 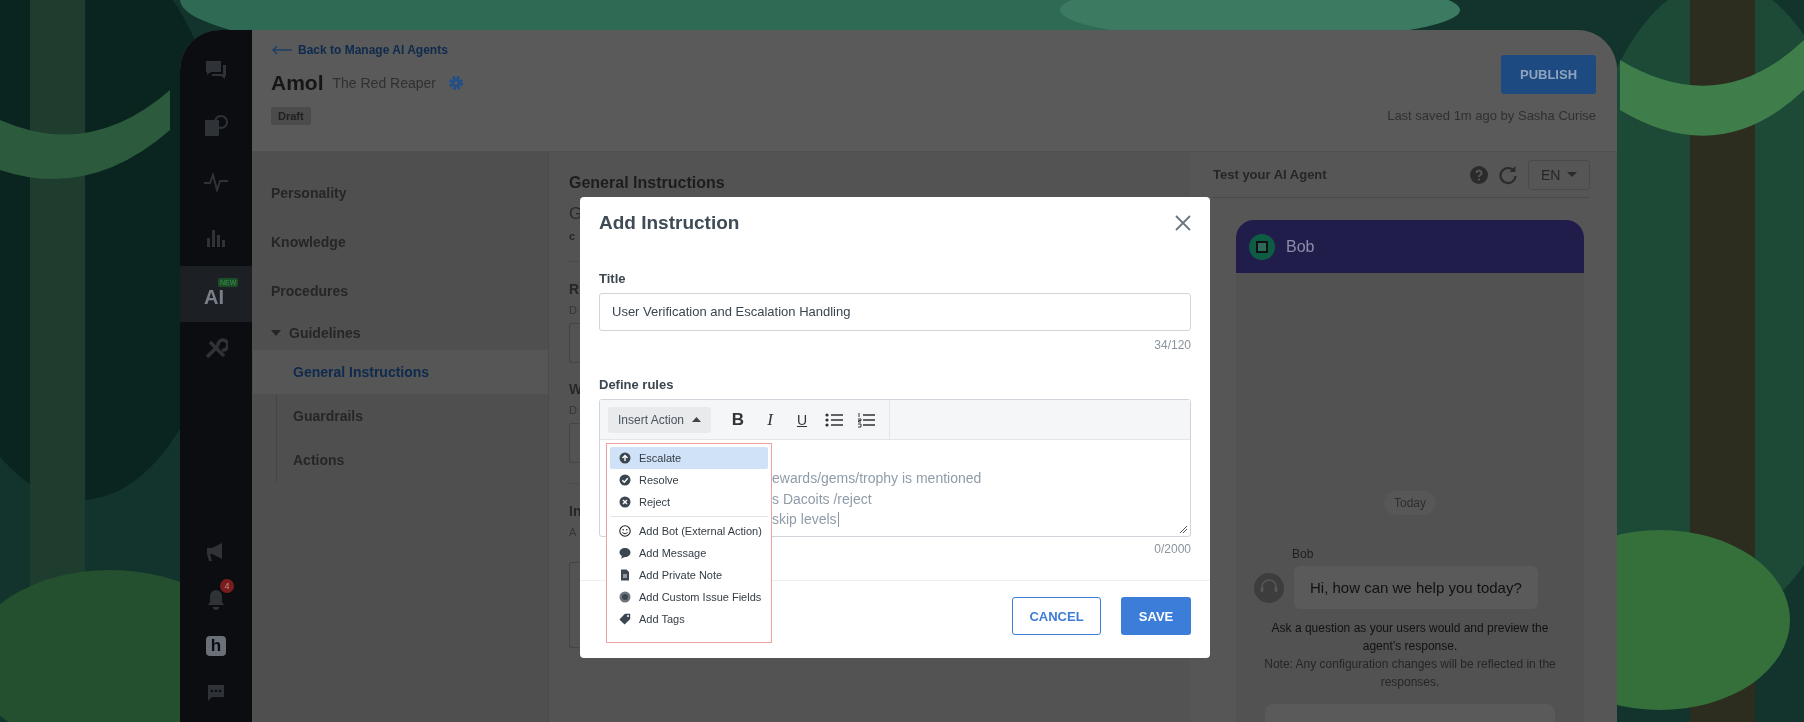 What do you see at coordinates (625, 575) in the screenshot?
I see `document-icon` at bounding box center [625, 575].